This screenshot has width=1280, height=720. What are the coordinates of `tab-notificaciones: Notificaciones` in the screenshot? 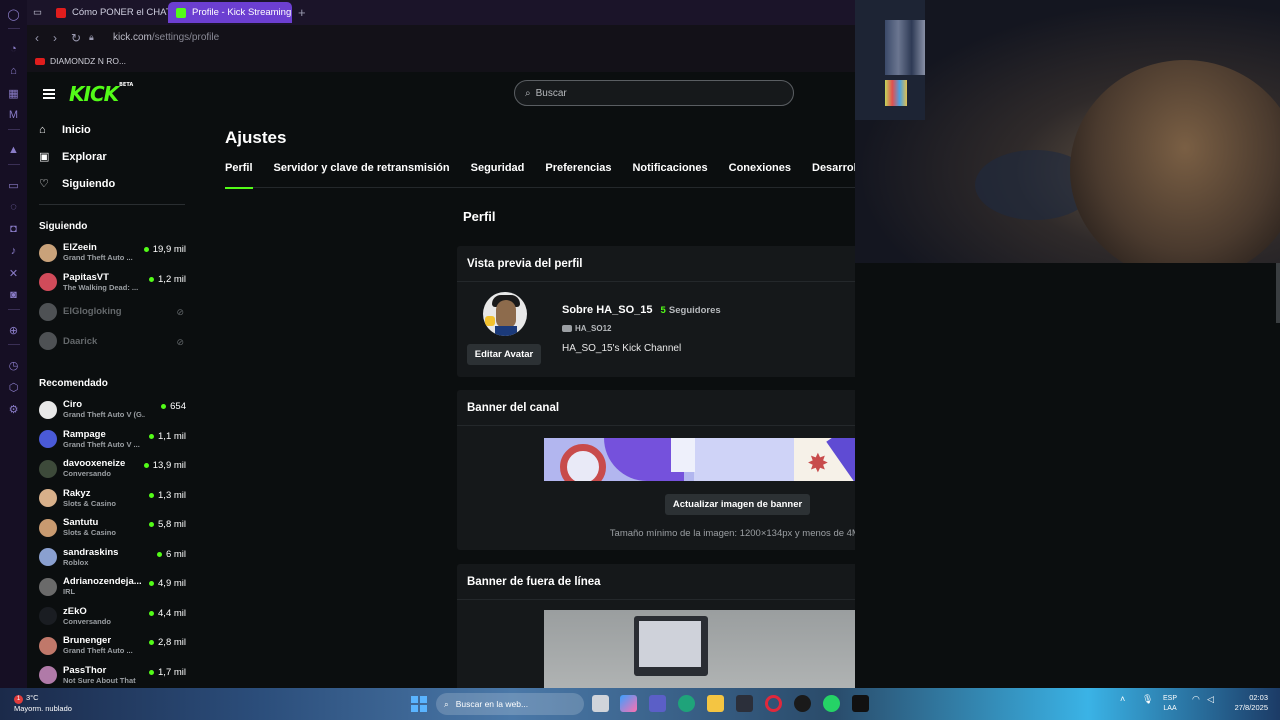 It's located at (669, 175).